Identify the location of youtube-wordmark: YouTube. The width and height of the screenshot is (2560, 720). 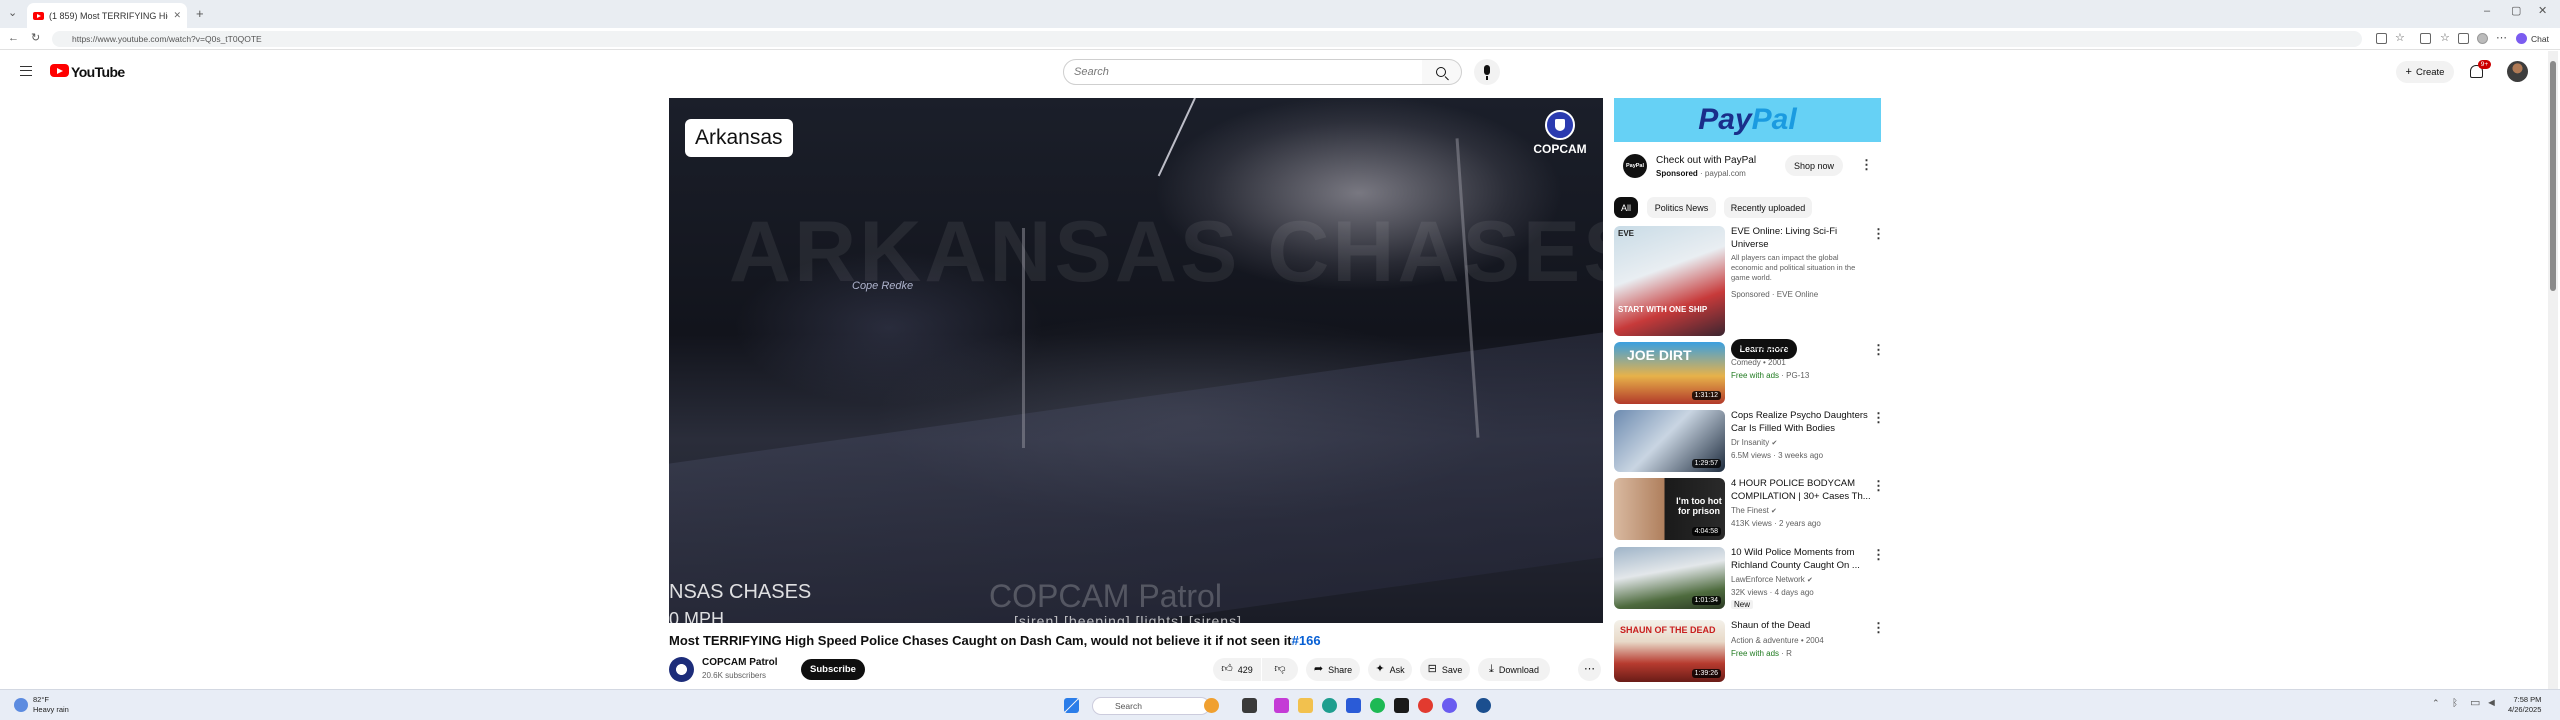
(98, 72).